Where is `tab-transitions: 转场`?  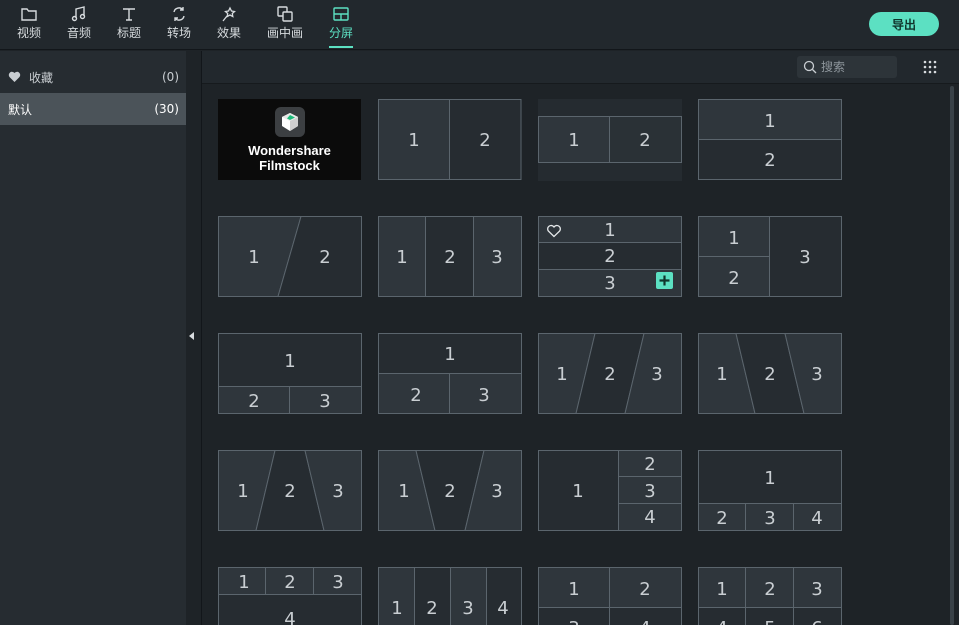 tab-transitions: 转场 is located at coordinates (179, 26).